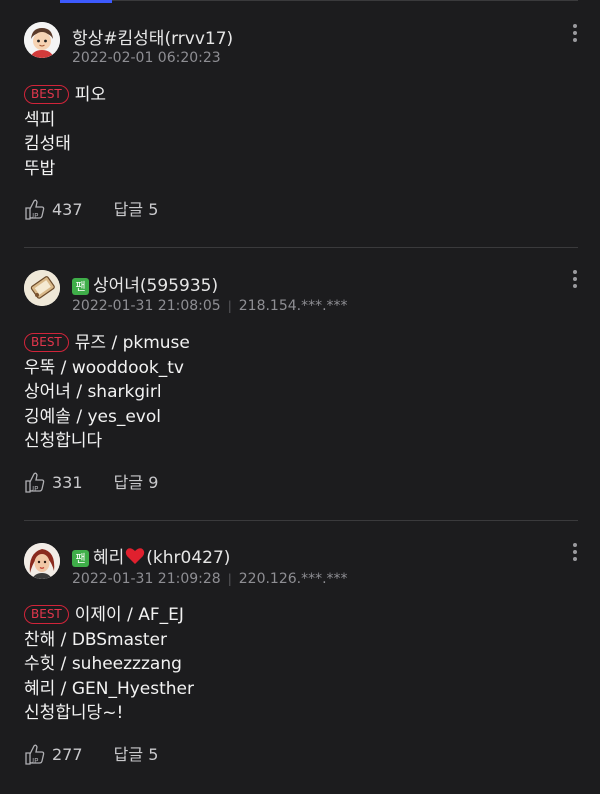  I want to click on comment-line: 킴성태, so click(47, 144).